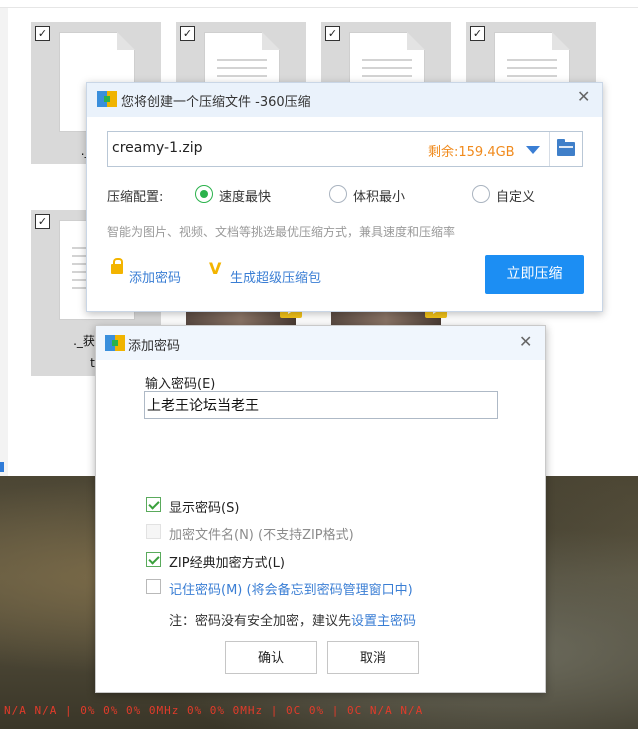 Image resolution: width=638 pixels, height=729 pixels. I want to click on option-custom-label: 自定义, so click(515, 195).